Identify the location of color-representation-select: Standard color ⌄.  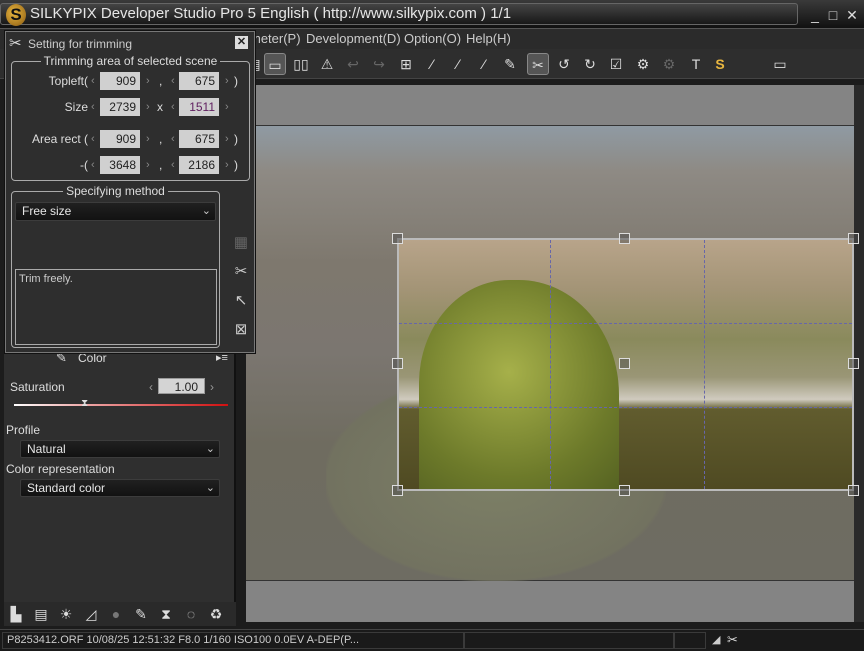
(120, 488).